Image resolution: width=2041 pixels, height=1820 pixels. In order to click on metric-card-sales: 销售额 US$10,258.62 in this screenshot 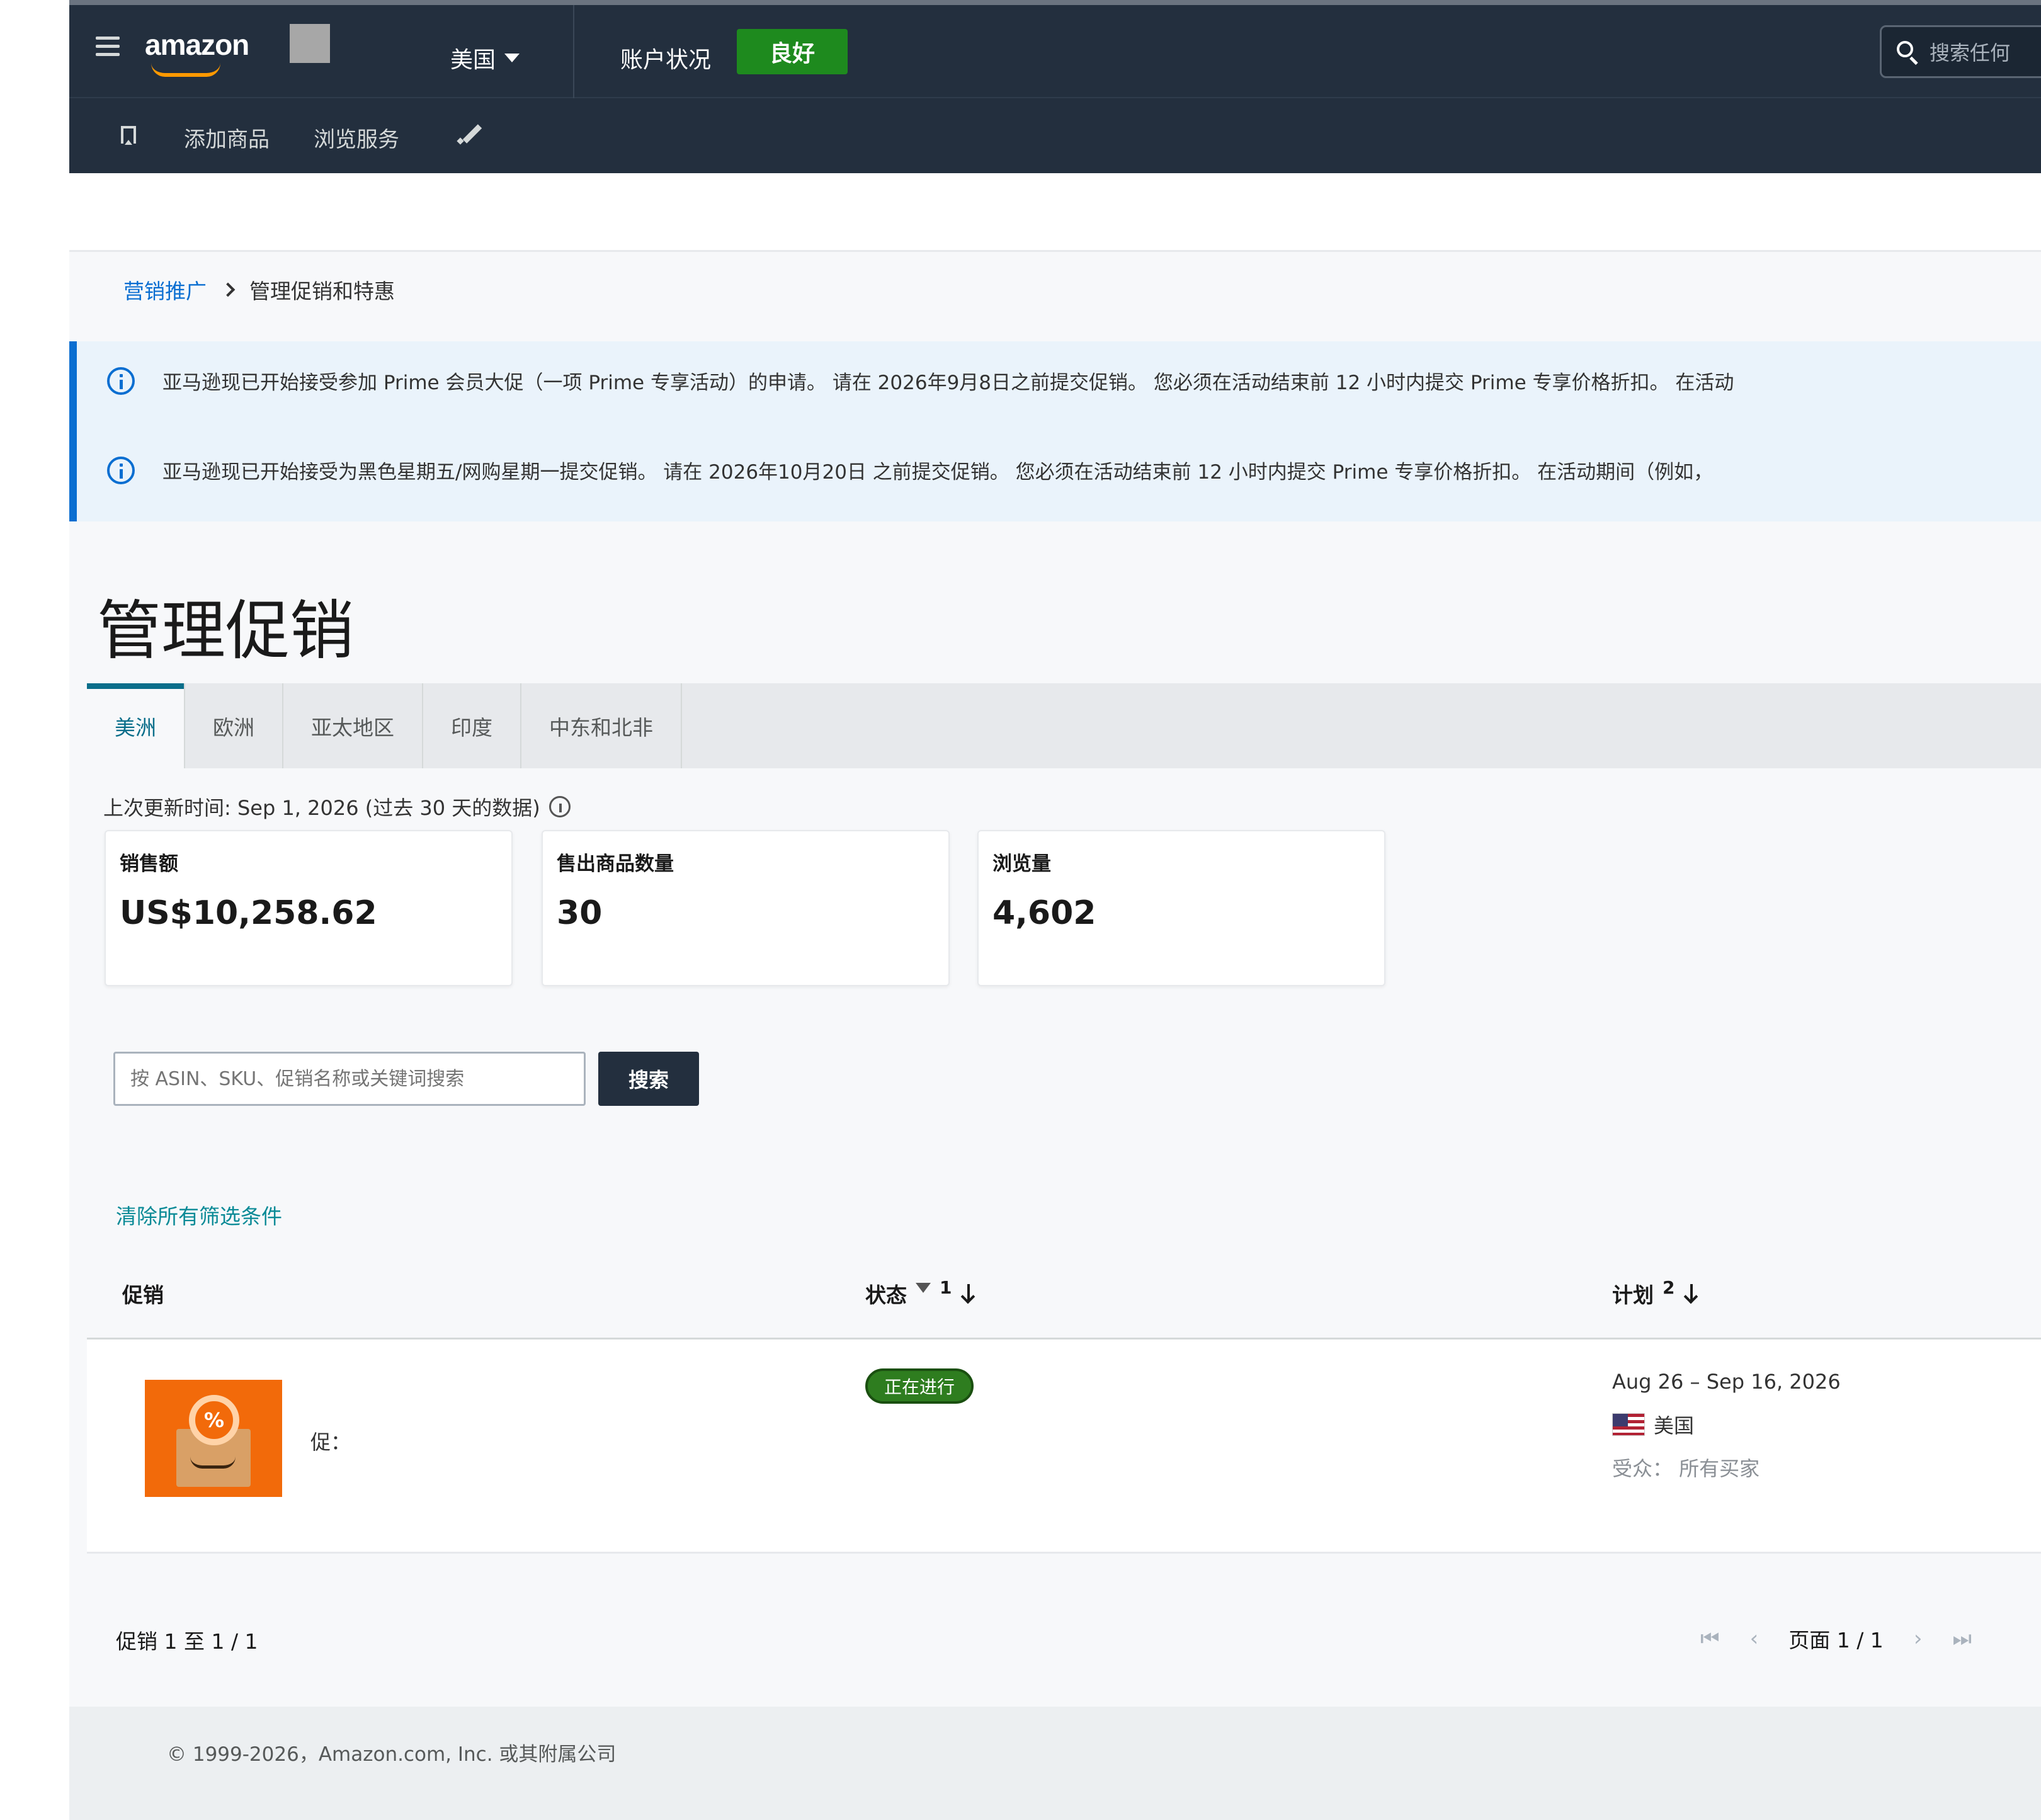, I will do `click(309, 908)`.